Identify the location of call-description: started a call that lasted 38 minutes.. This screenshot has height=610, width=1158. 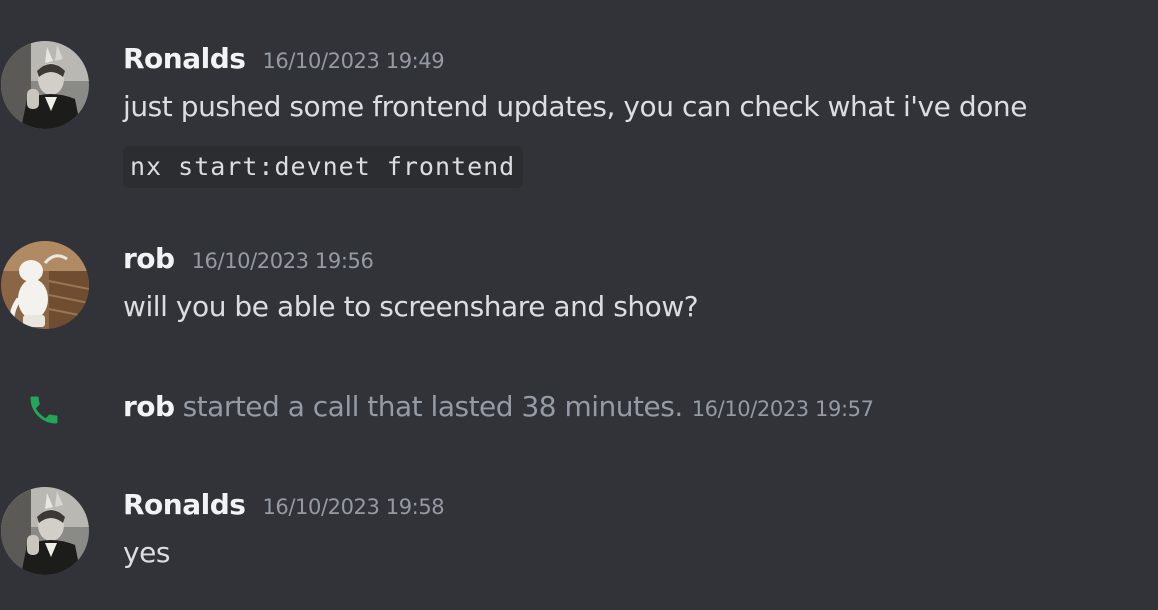
(433, 406).